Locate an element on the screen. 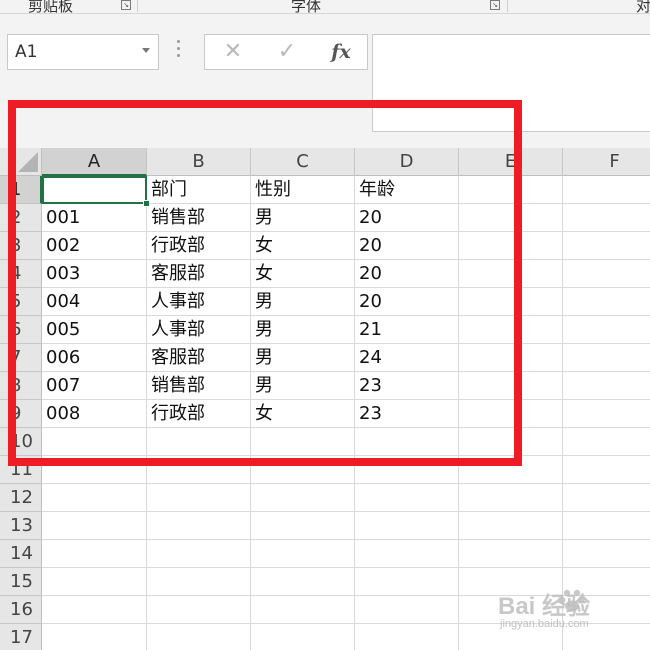 Image resolution: width=650 pixels, height=650 pixels. cell-b8: 销售部 is located at coordinates (199, 386).